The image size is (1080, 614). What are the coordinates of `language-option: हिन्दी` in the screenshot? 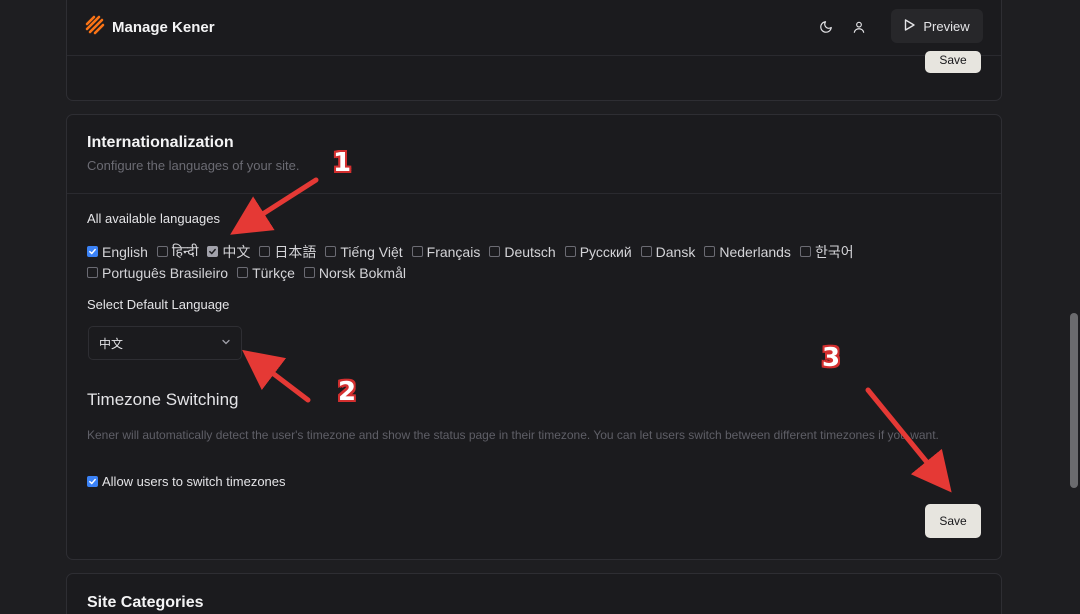 It's located at (177, 251).